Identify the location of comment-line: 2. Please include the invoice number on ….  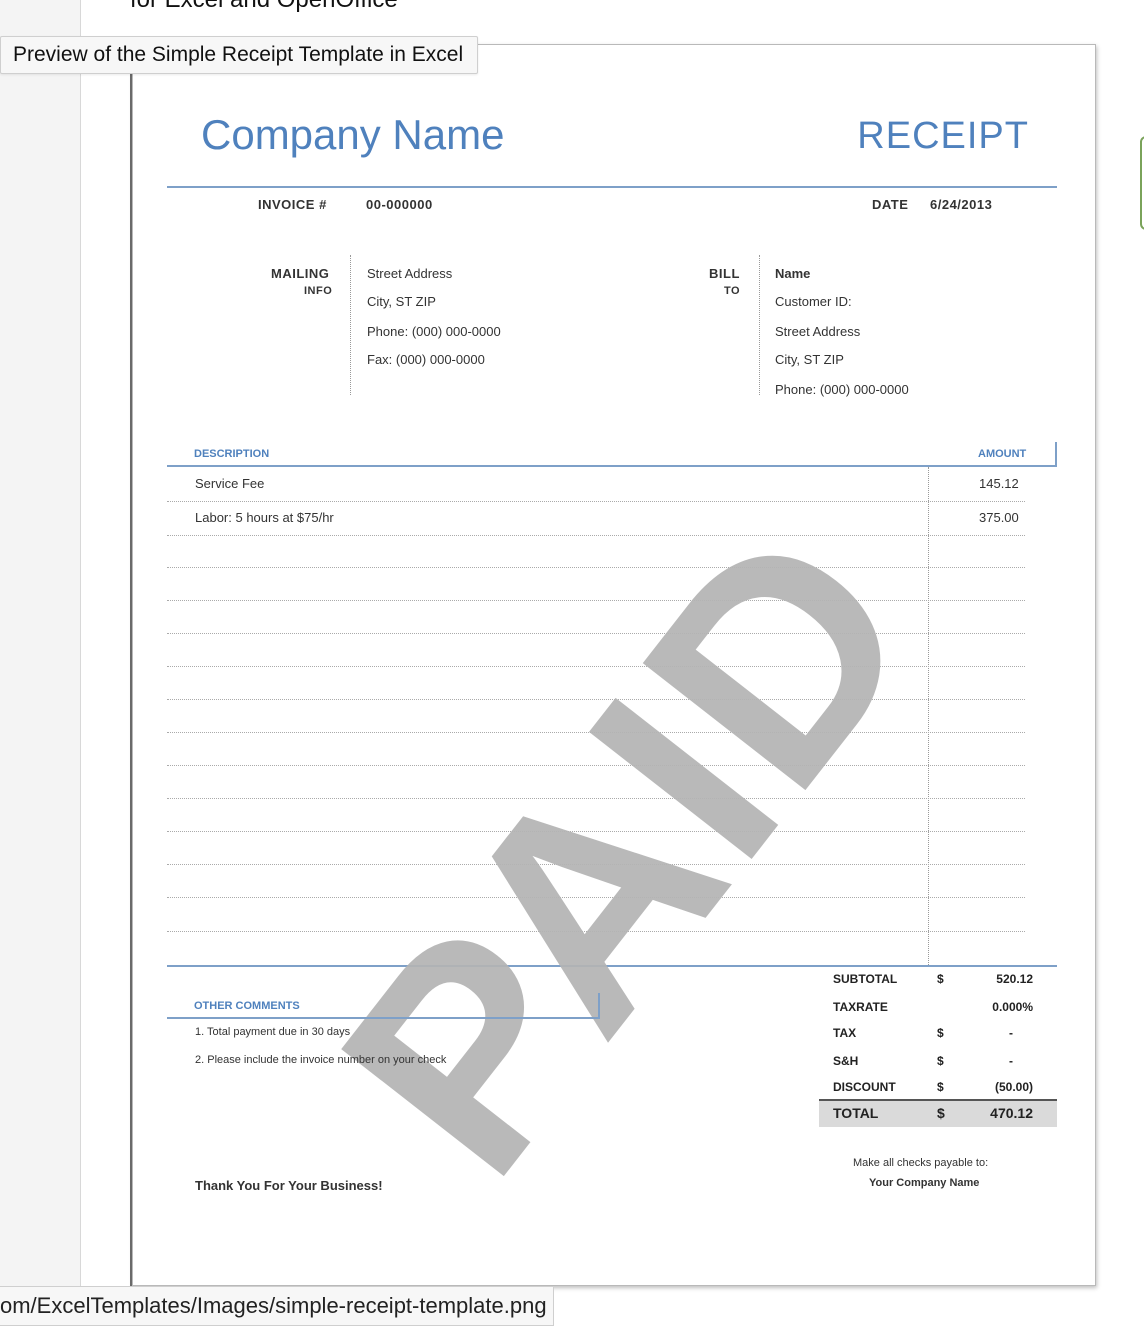
(321, 1060).